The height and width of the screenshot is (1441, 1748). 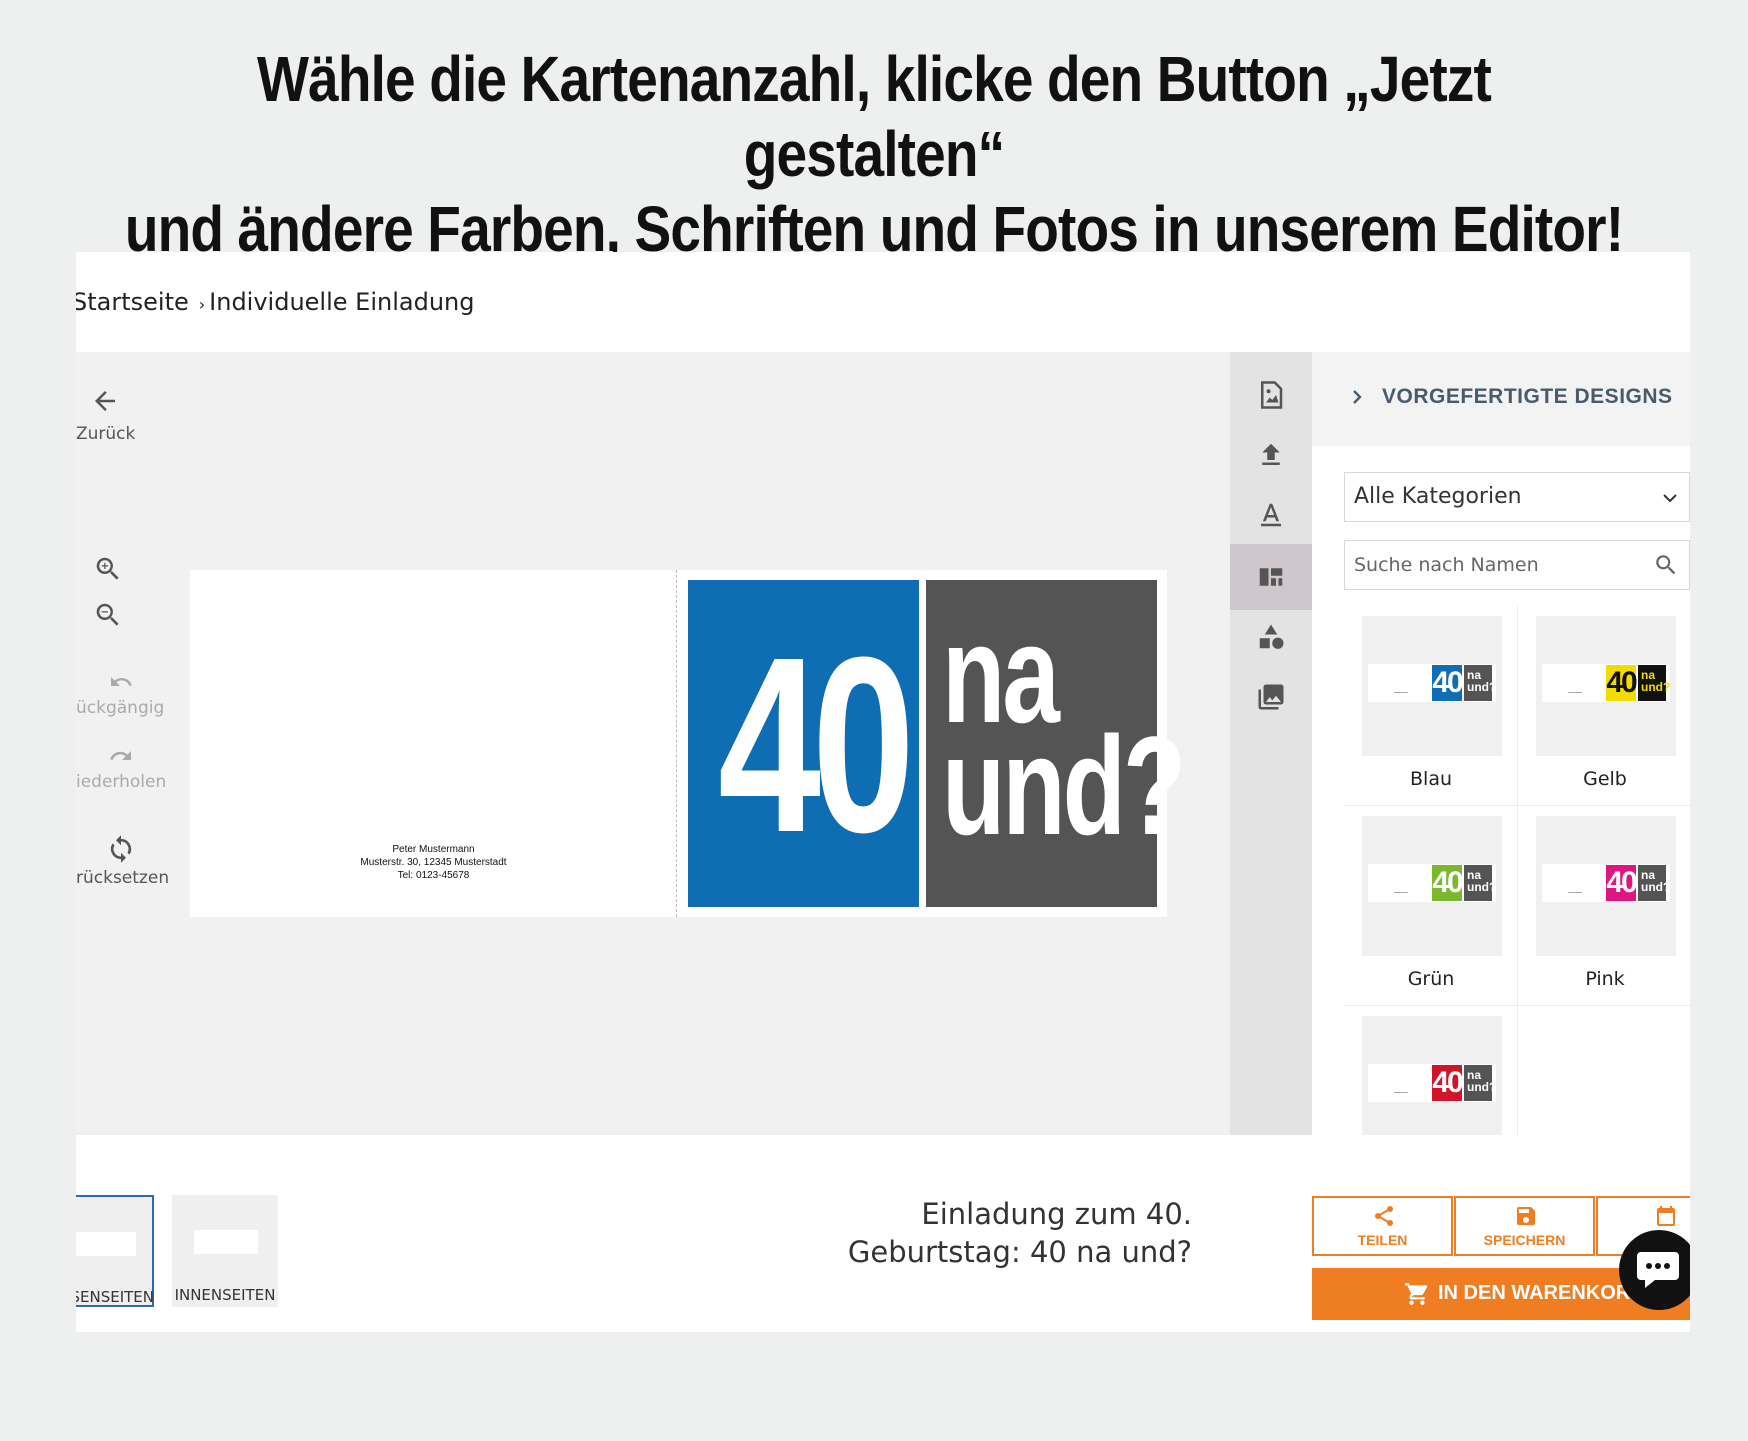 What do you see at coordinates (1431, 979) in the screenshot?
I see `design-label: Grün` at bounding box center [1431, 979].